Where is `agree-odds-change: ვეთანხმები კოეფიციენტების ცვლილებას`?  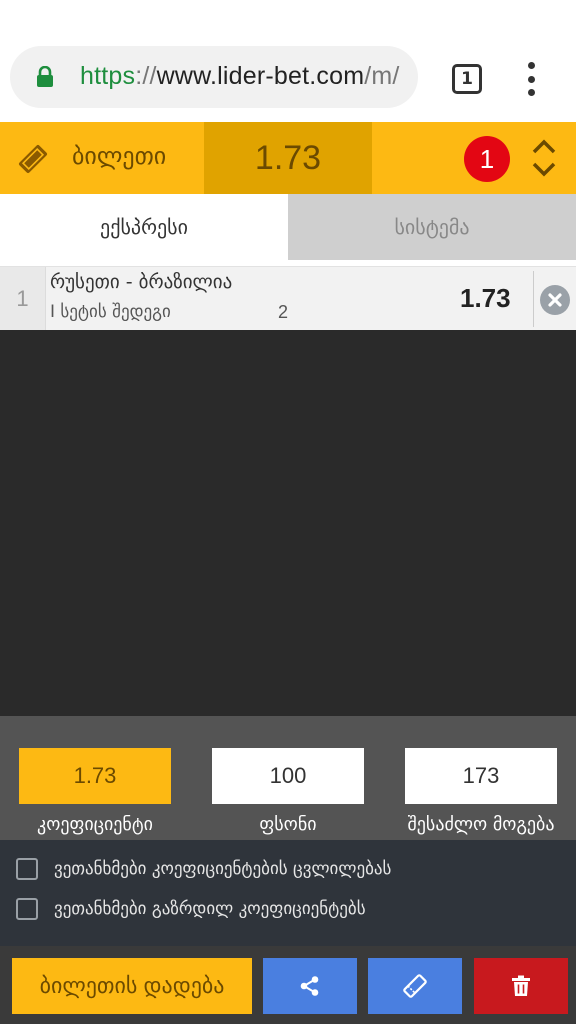
agree-odds-change: ვეთანხმები კოეფიციენტების ცვლილებას is located at coordinates (203, 869).